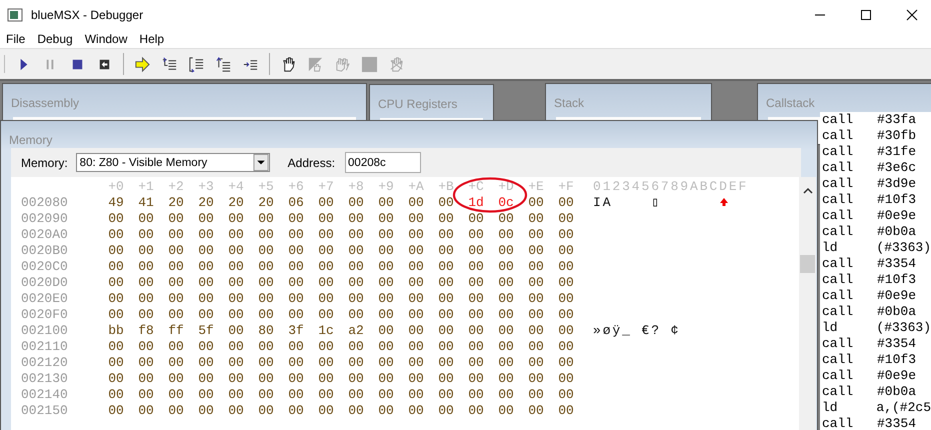 This screenshot has width=931, height=430. Describe the element at coordinates (55, 39) in the screenshot. I see `menu-item: Debug` at that location.